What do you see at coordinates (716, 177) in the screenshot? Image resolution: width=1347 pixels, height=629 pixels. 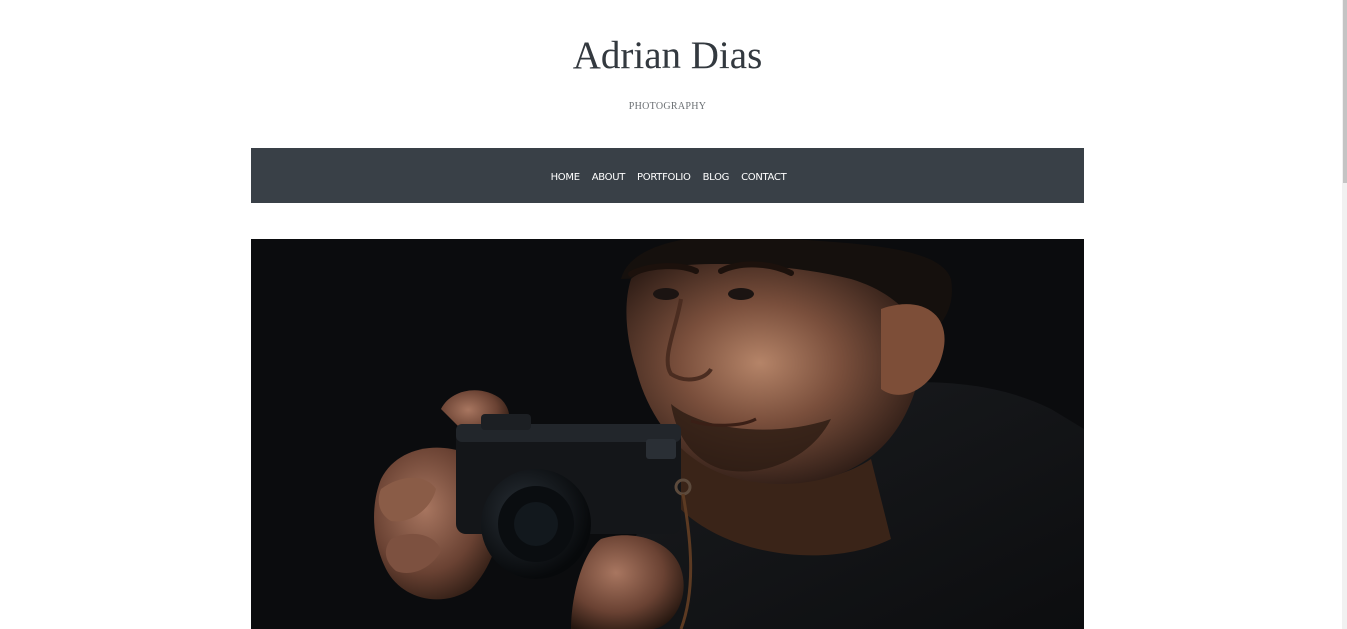 I see `nav-item-blog: BLOG` at bounding box center [716, 177].